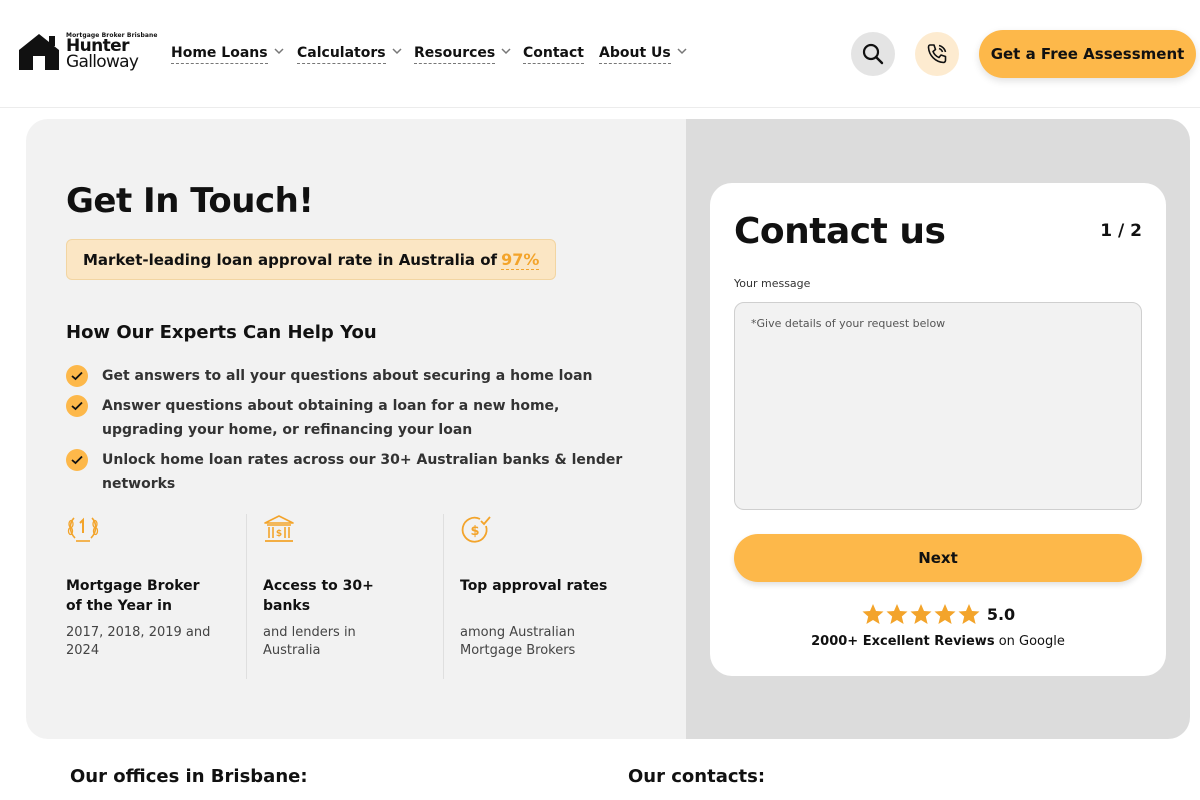 The image size is (1200, 800). I want to click on logo-wordmark-2: Galloway, so click(102, 62).